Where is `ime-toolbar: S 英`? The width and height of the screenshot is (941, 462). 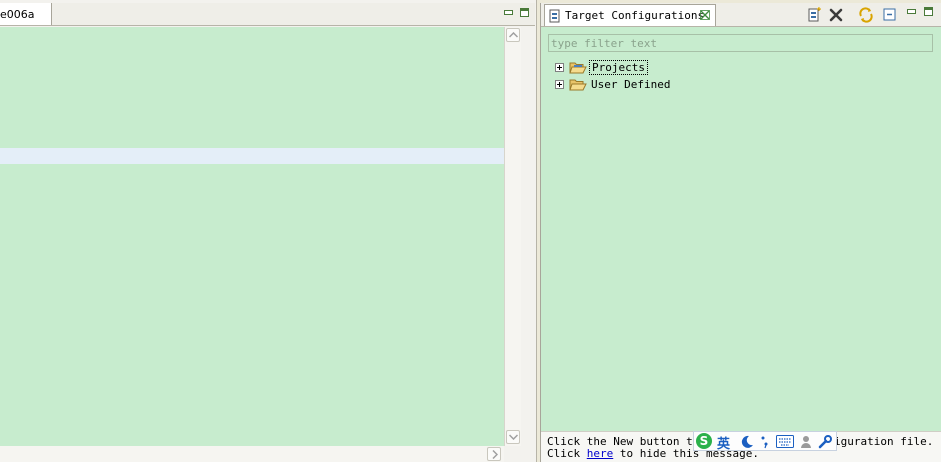
ime-toolbar: S 英 is located at coordinates (765, 441).